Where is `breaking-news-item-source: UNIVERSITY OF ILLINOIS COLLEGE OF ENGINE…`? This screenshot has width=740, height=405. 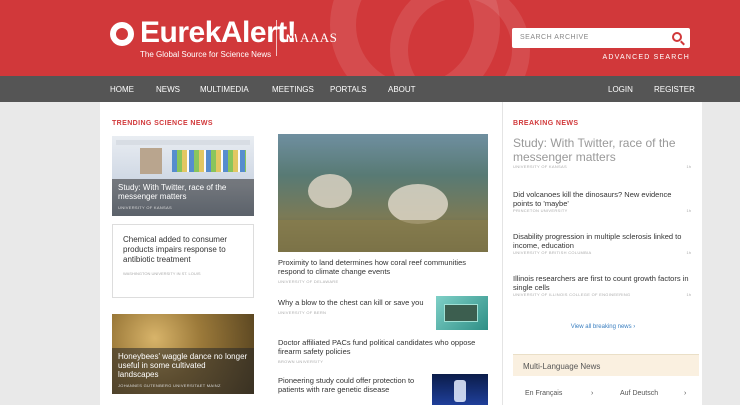 breaking-news-item-source: UNIVERSITY OF ILLINOIS COLLEGE OF ENGINE… is located at coordinates (572, 294).